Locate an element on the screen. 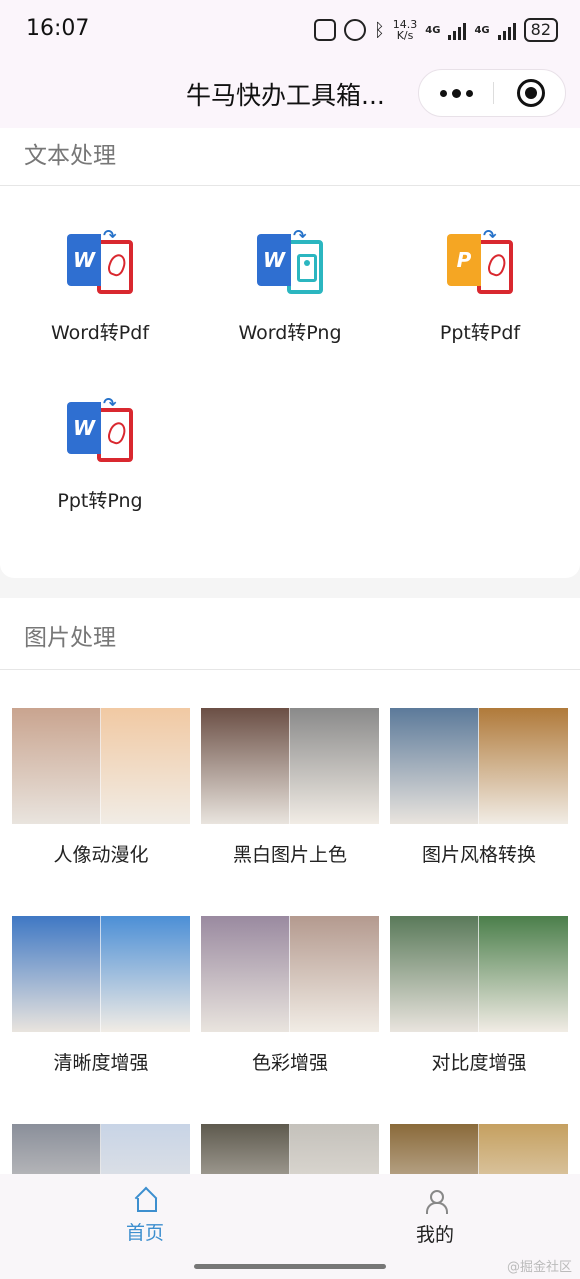  image-tool-item: 图片风格转换 is located at coordinates (479, 812).